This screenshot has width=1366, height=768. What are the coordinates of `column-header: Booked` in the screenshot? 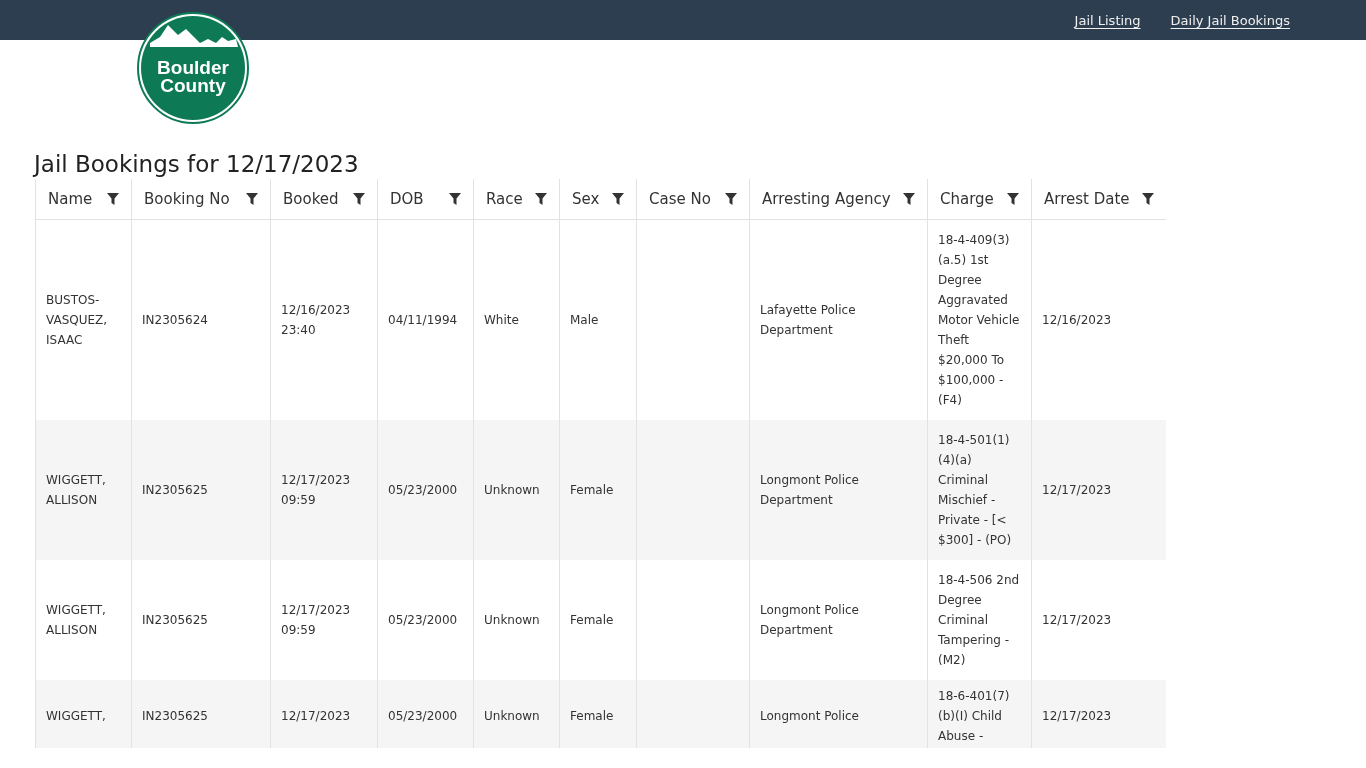 It's located at (324, 199).